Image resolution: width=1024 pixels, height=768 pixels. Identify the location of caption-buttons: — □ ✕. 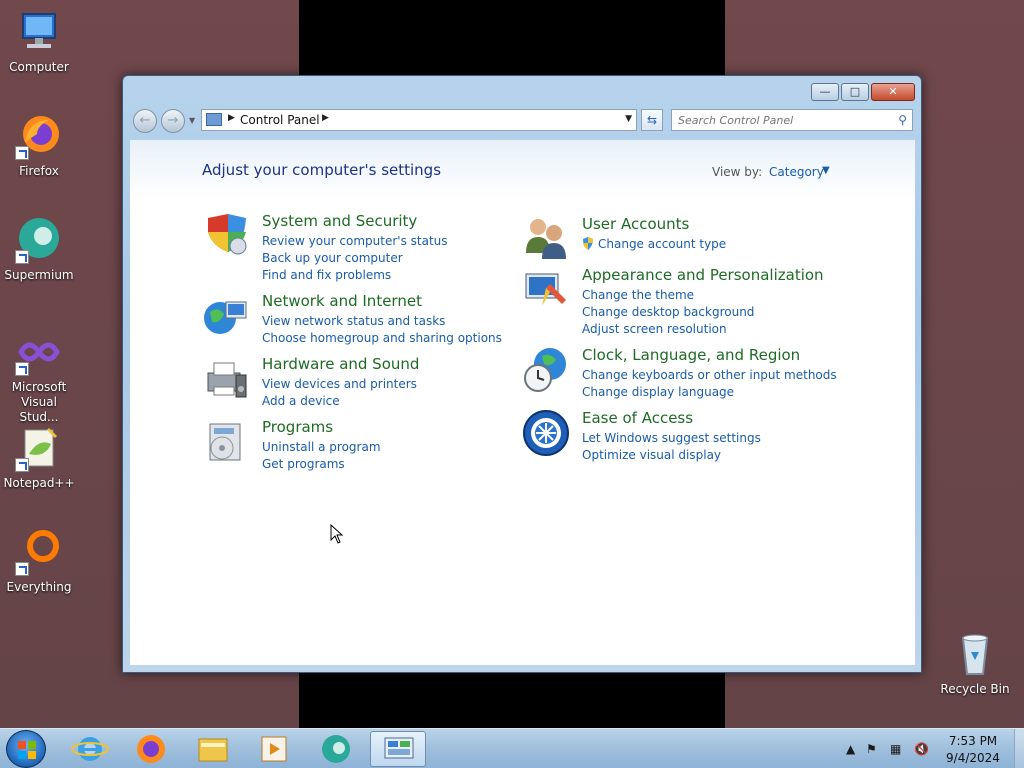
(862, 92).